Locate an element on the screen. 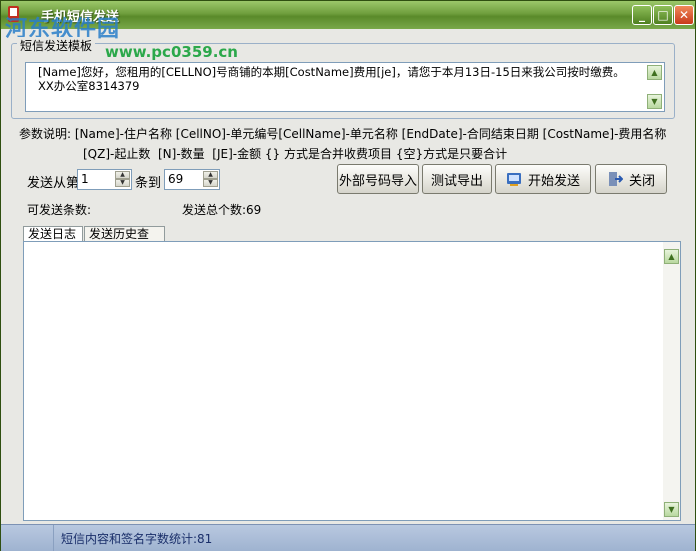 The width and height of the screenshot is (696, 551). import-numbers-button: 外部号码导入 is located at coordinates (378, 179).